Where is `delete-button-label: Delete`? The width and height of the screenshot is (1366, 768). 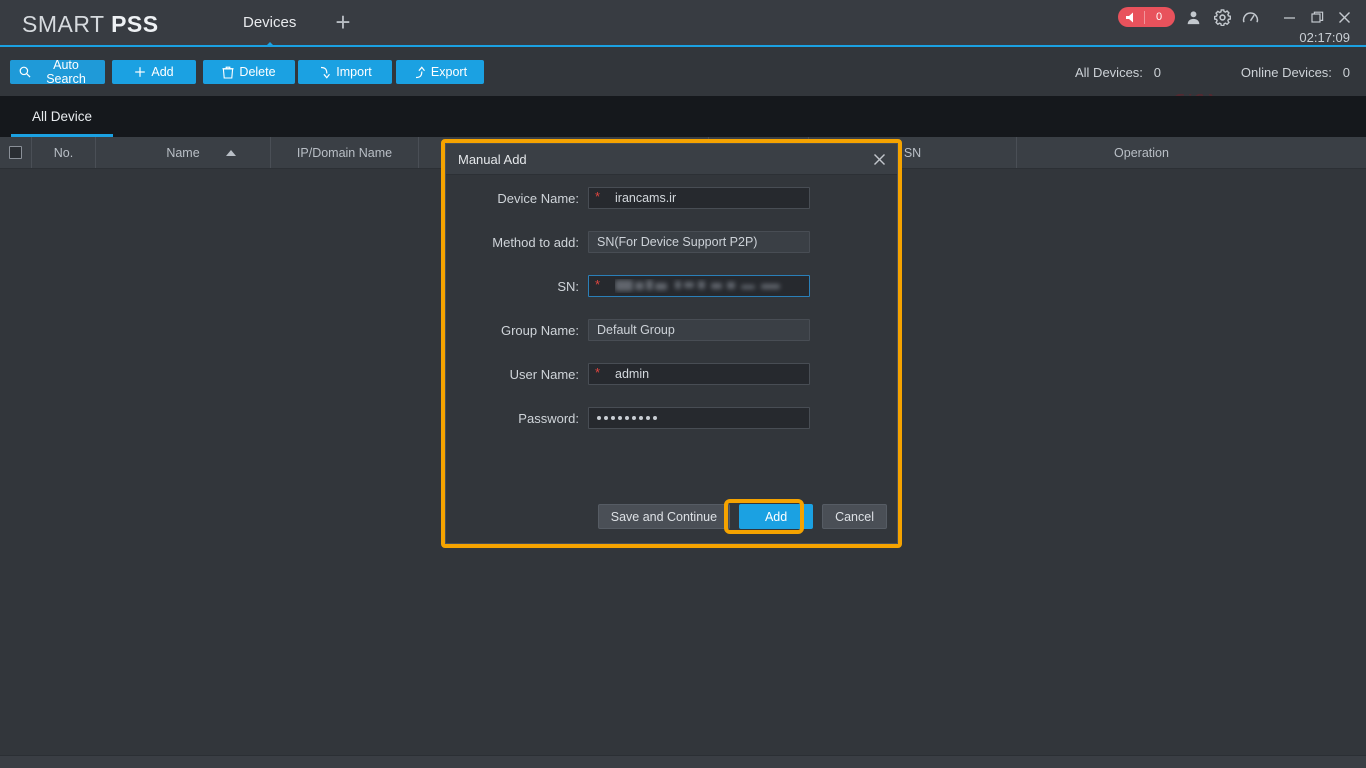
delete-button-label: Delete is located at coordinates (257, 72).